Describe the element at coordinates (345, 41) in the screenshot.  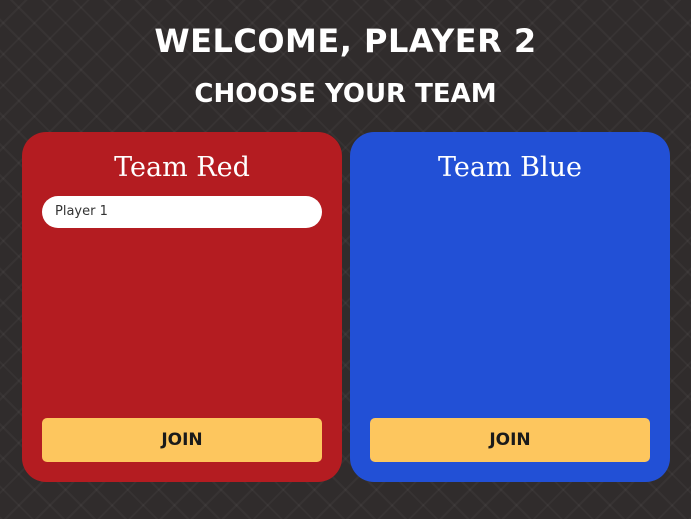
I see `welcome-heading: Welcome, Player 2` at that location.